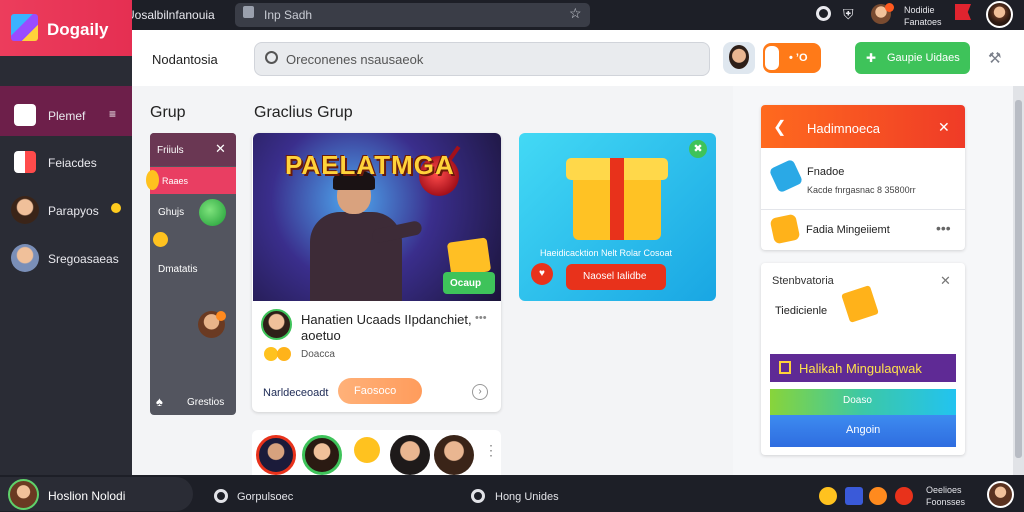  What do you see at coordinates (857, 400) in the screenshot?
I see `offer-progress-label: Doaso` at bounding box center [857, 400].